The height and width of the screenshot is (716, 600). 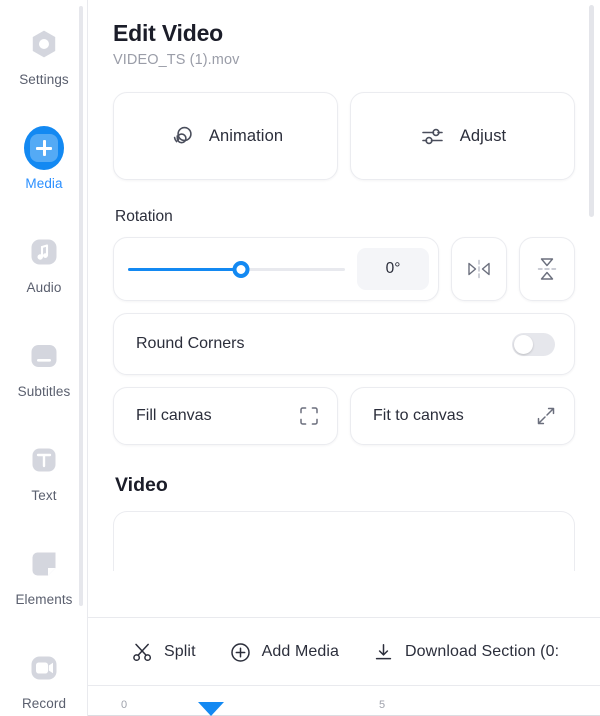 I want to click on music-note-icon, so click(x=44, y=252).